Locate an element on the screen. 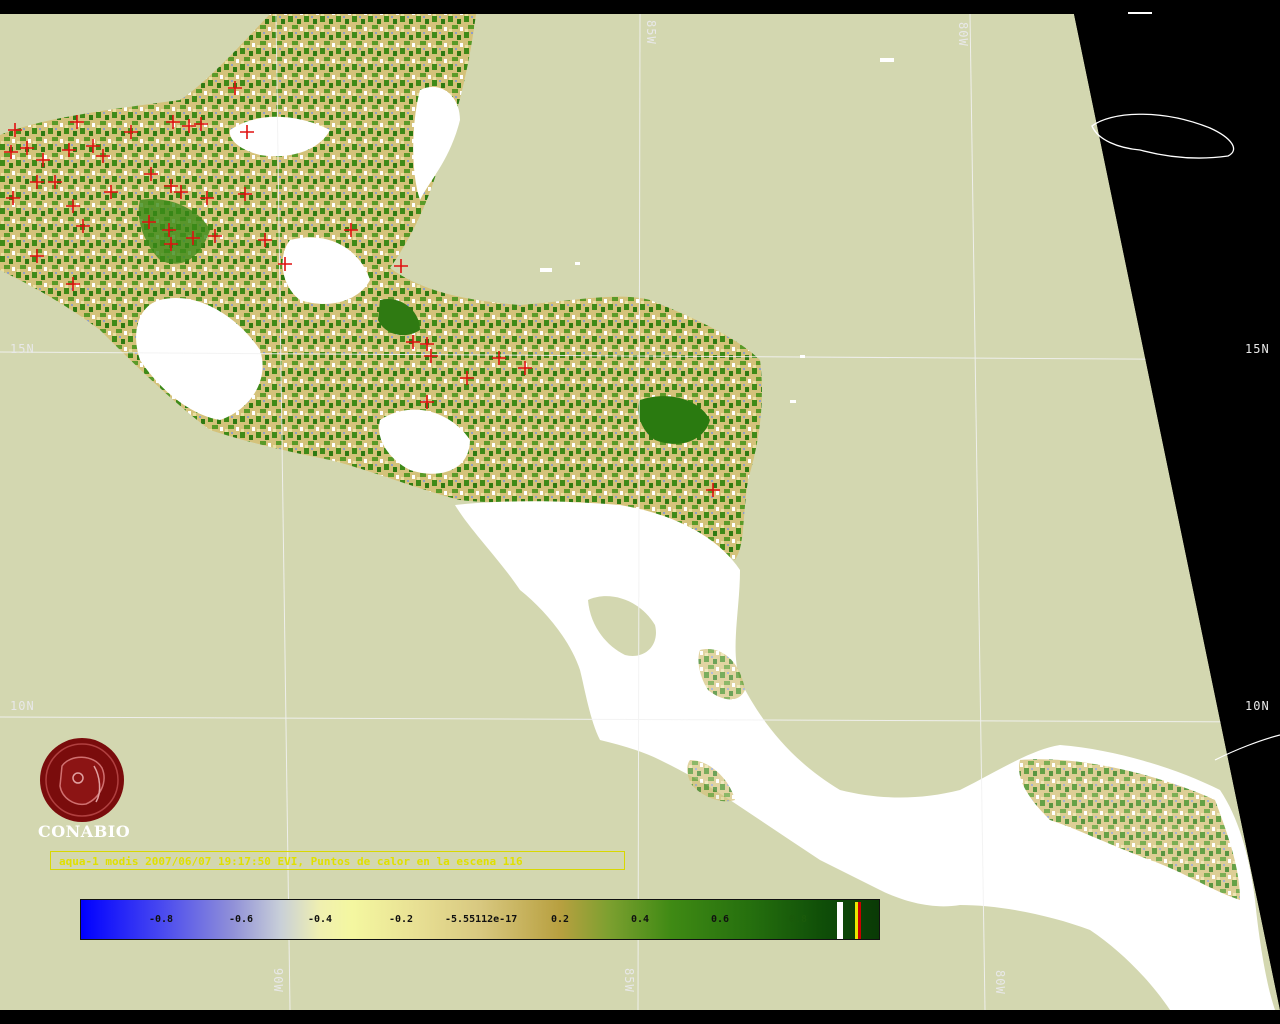  conabio-logo-icon is located at coordinates (82, 780).